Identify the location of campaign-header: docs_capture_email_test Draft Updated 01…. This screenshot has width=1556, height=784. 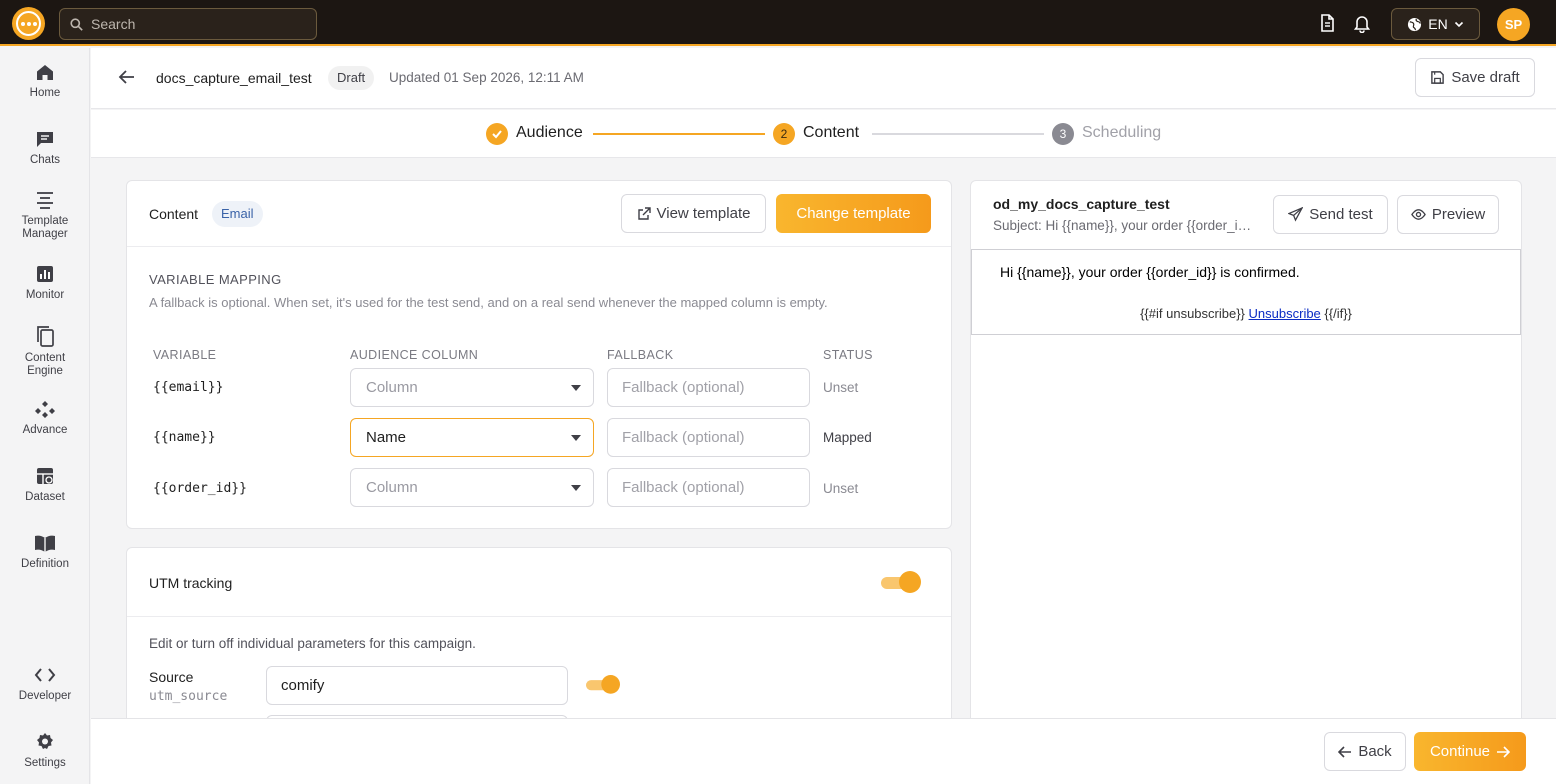
(823, 78).